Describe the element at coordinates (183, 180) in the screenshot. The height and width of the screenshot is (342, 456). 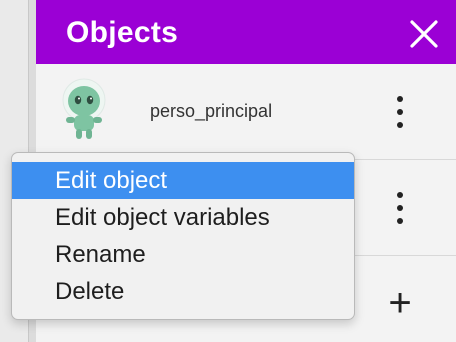
I see `menu-item-edit-object: Edit object` at that location.